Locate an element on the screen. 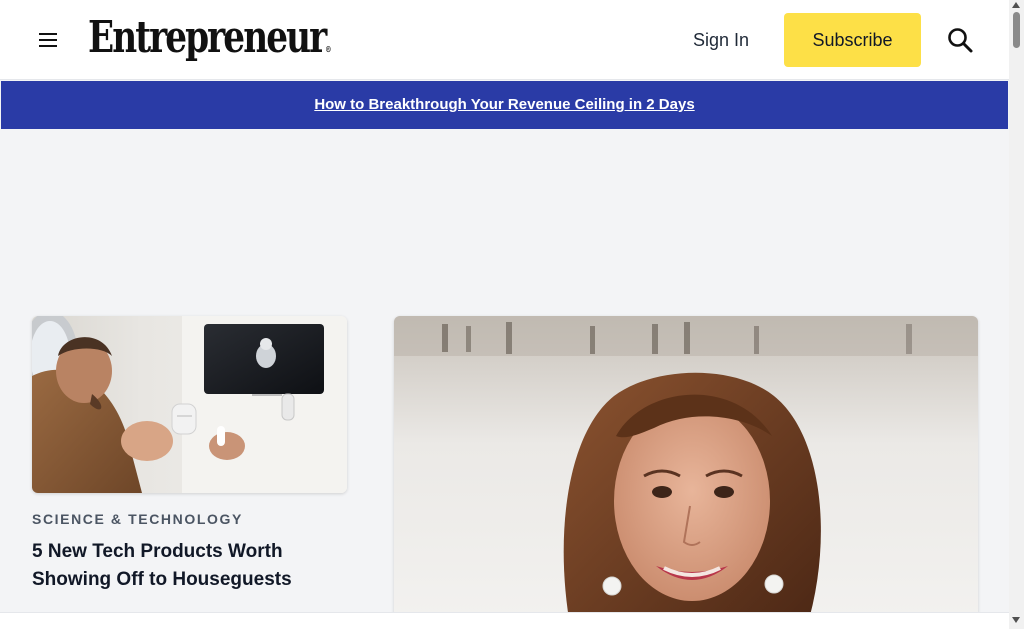 The width and height of the screenshot is (1024, 629). logo-registered-mark: ® is located at coordinates (328, 49).